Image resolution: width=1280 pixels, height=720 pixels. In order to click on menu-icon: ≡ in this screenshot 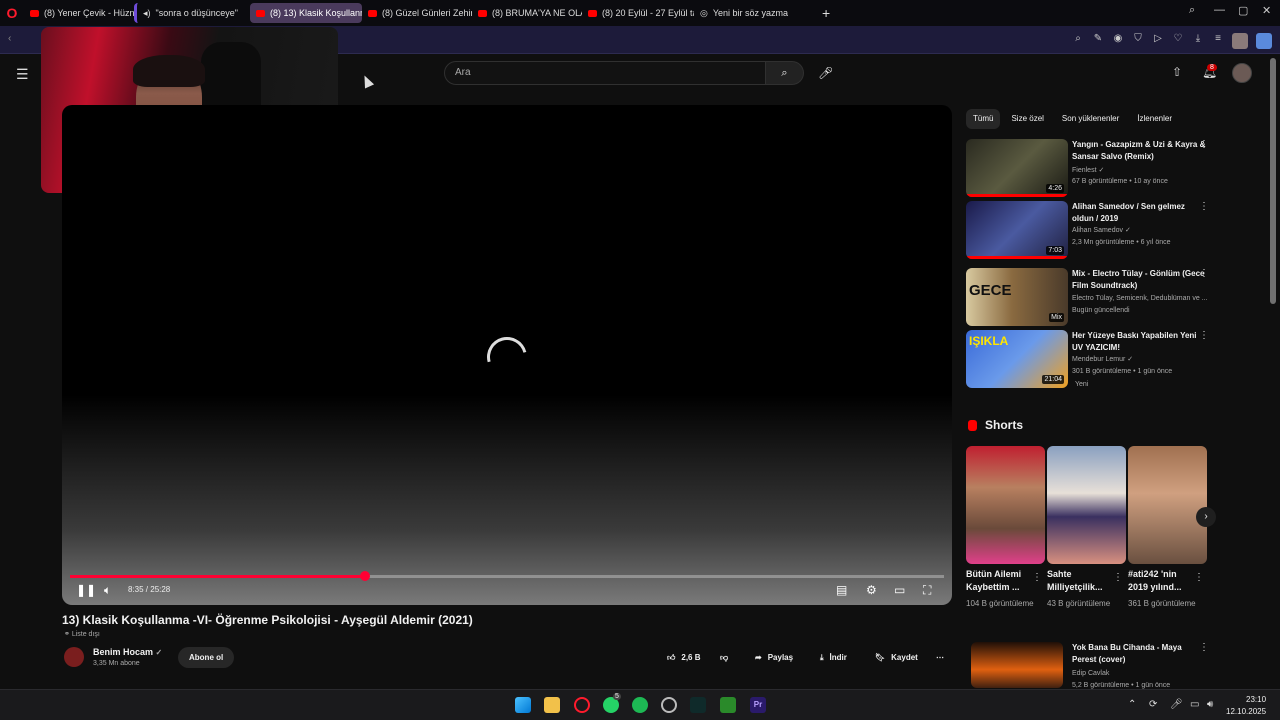, I will do `click(1218, 41)`.